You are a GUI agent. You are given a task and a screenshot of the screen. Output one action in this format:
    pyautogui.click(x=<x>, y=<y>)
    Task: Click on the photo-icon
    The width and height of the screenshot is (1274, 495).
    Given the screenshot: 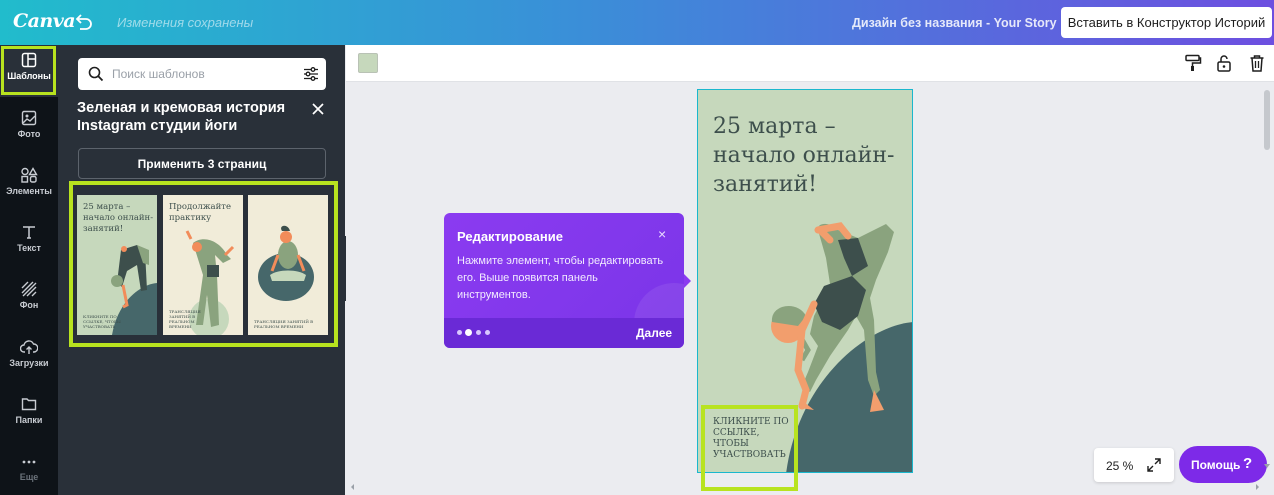 What is the action you would take?
    pyautogui.click(x=29, y=118)
    